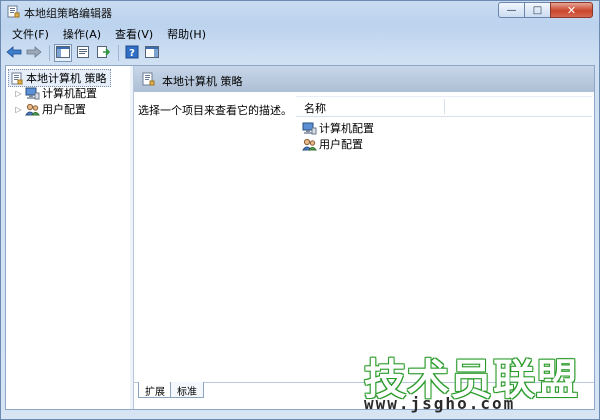  What do you see at coordinates (13, 11) in the screenshot?
I see `policy-app-icon` at bounding box center [13, 11].